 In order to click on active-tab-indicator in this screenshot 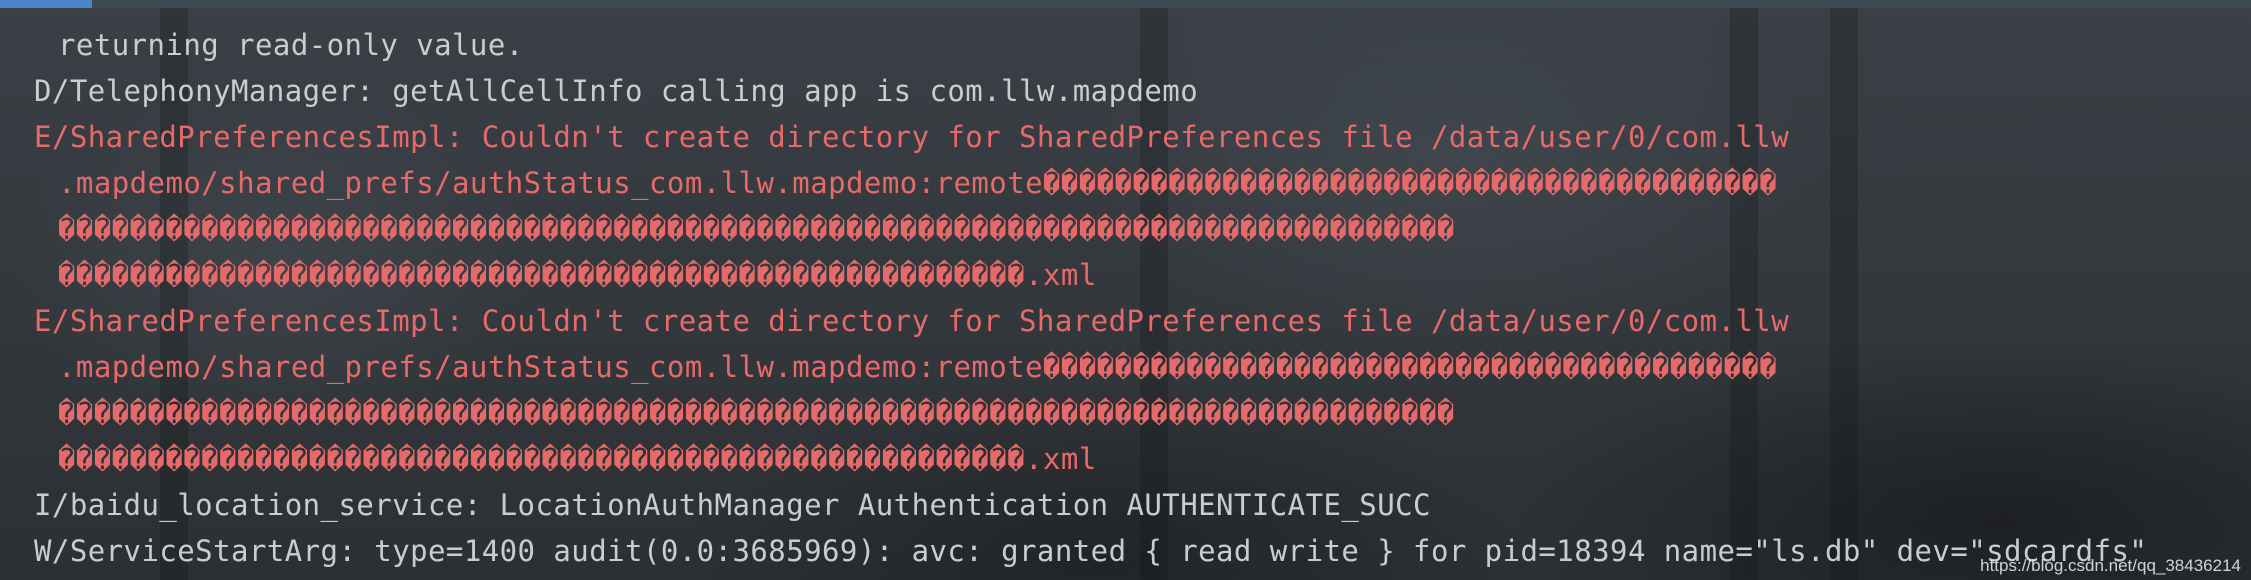, I will do `click(46, 4)`.